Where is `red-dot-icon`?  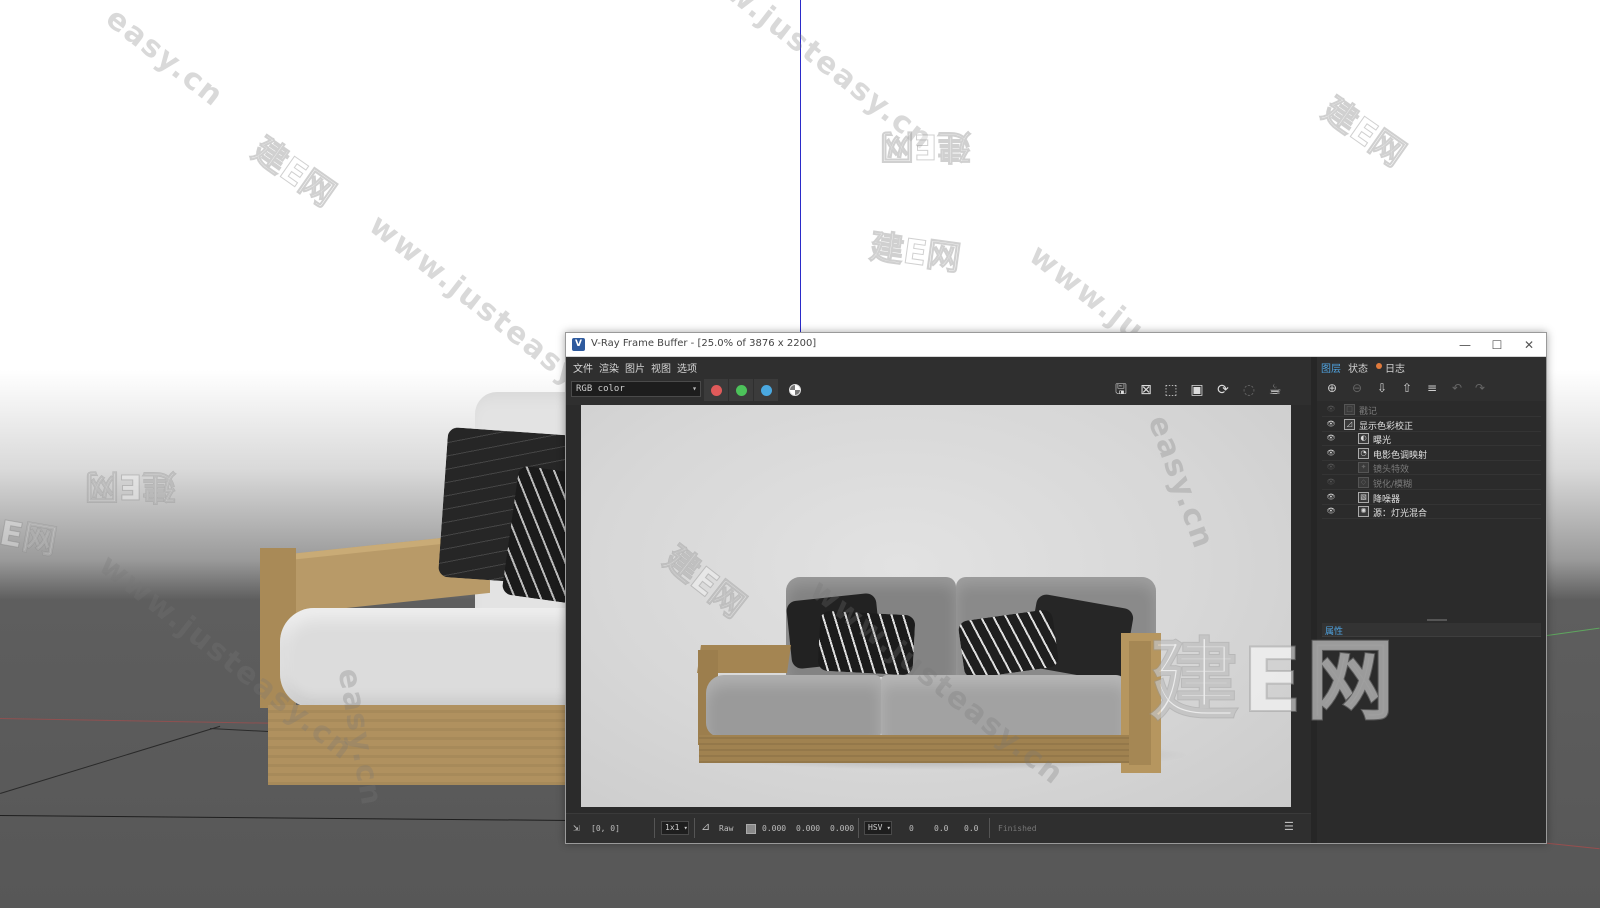
red-dot-icon is located at coordinates (716, 390).